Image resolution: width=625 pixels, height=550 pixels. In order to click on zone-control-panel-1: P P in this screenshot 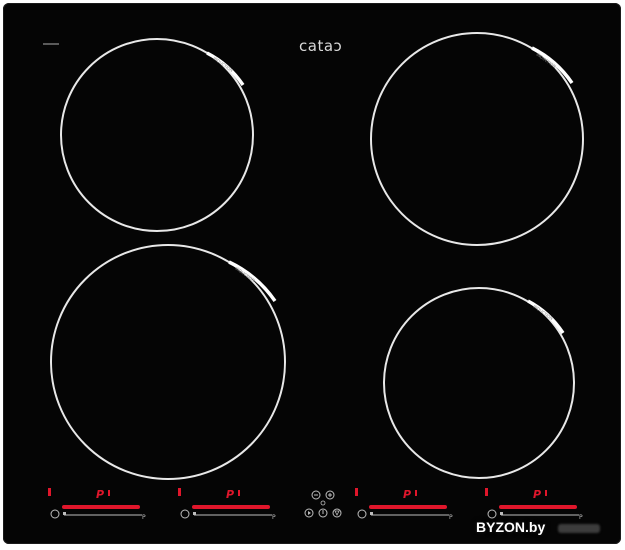, I will do `click(97, 504)`.